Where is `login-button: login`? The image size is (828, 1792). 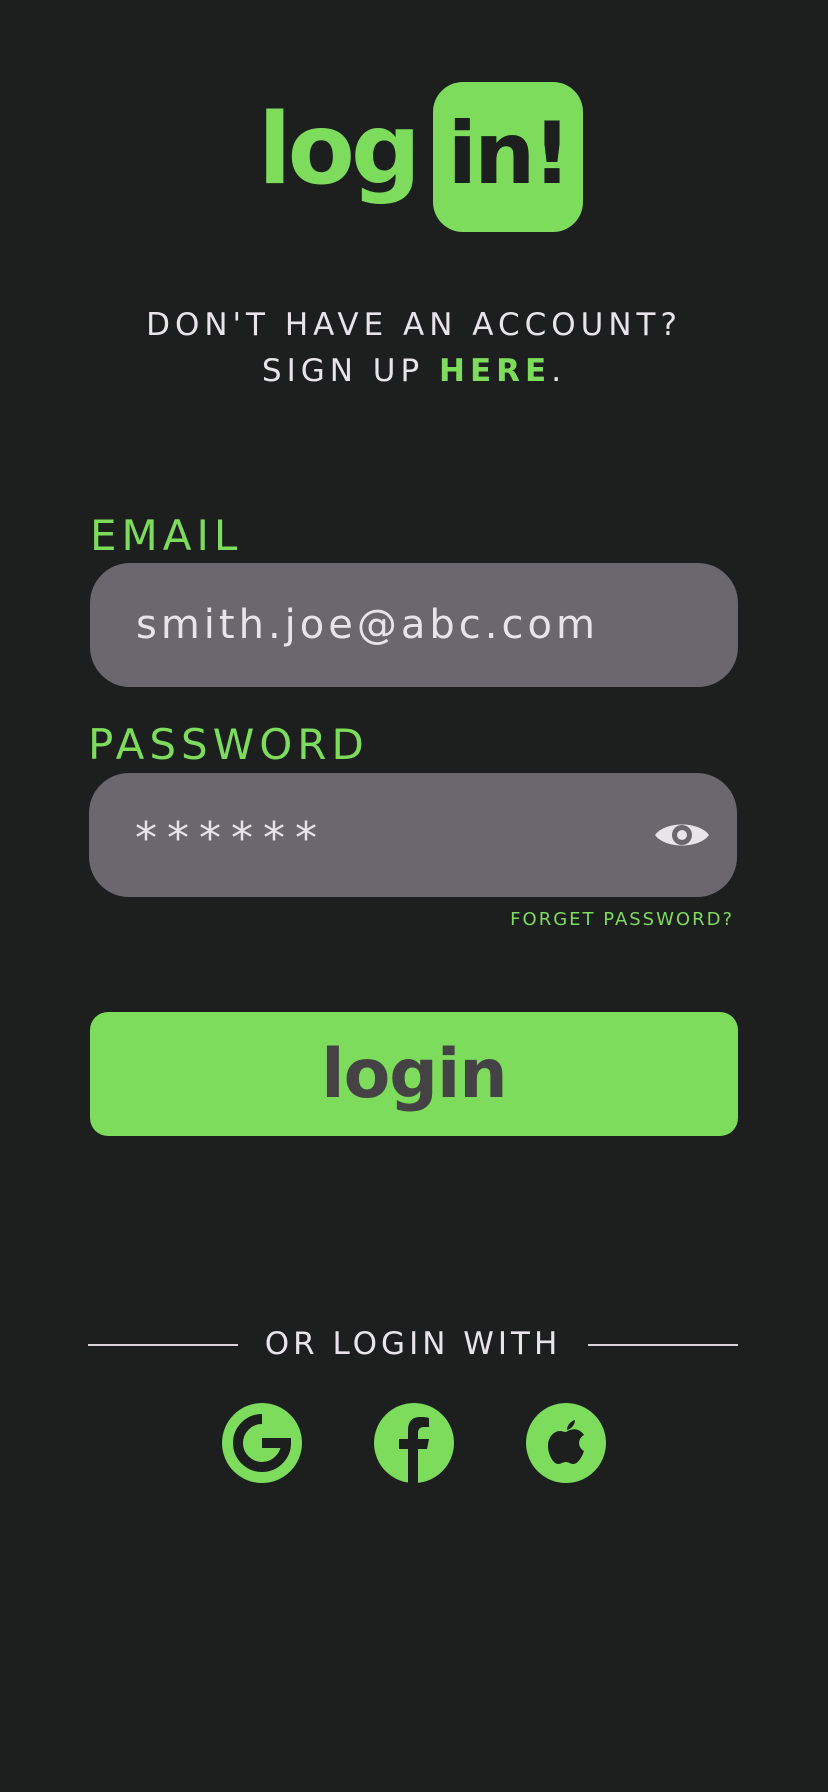
login-button: login is located at coordinates (414, 1074).